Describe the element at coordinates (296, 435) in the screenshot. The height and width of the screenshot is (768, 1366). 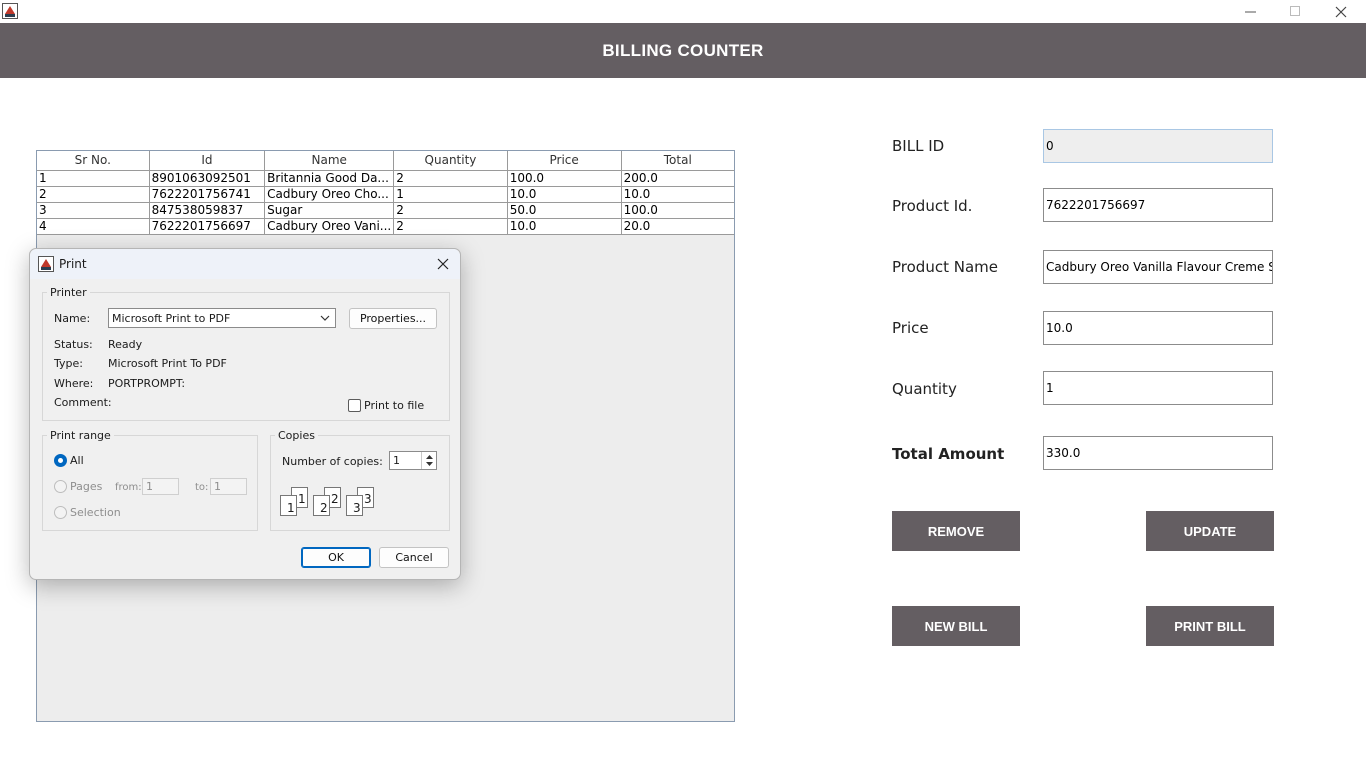
I see `copies-title: Copies` at that location.